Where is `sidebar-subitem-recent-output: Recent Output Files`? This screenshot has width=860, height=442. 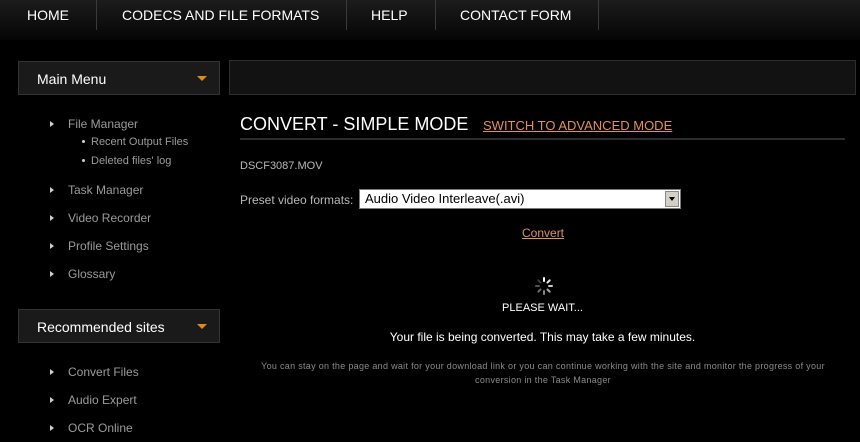
sidebar-subitem-recent-output: Recent Output Files is located at coordinates (135, 142).